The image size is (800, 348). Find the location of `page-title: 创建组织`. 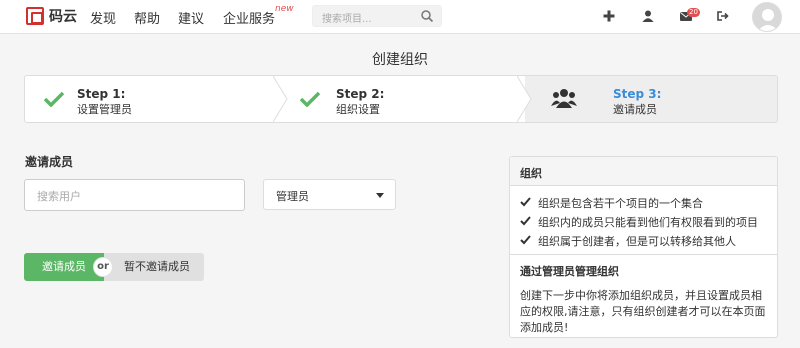

page-title: 创建组织 is located at coordinates (400, 60).